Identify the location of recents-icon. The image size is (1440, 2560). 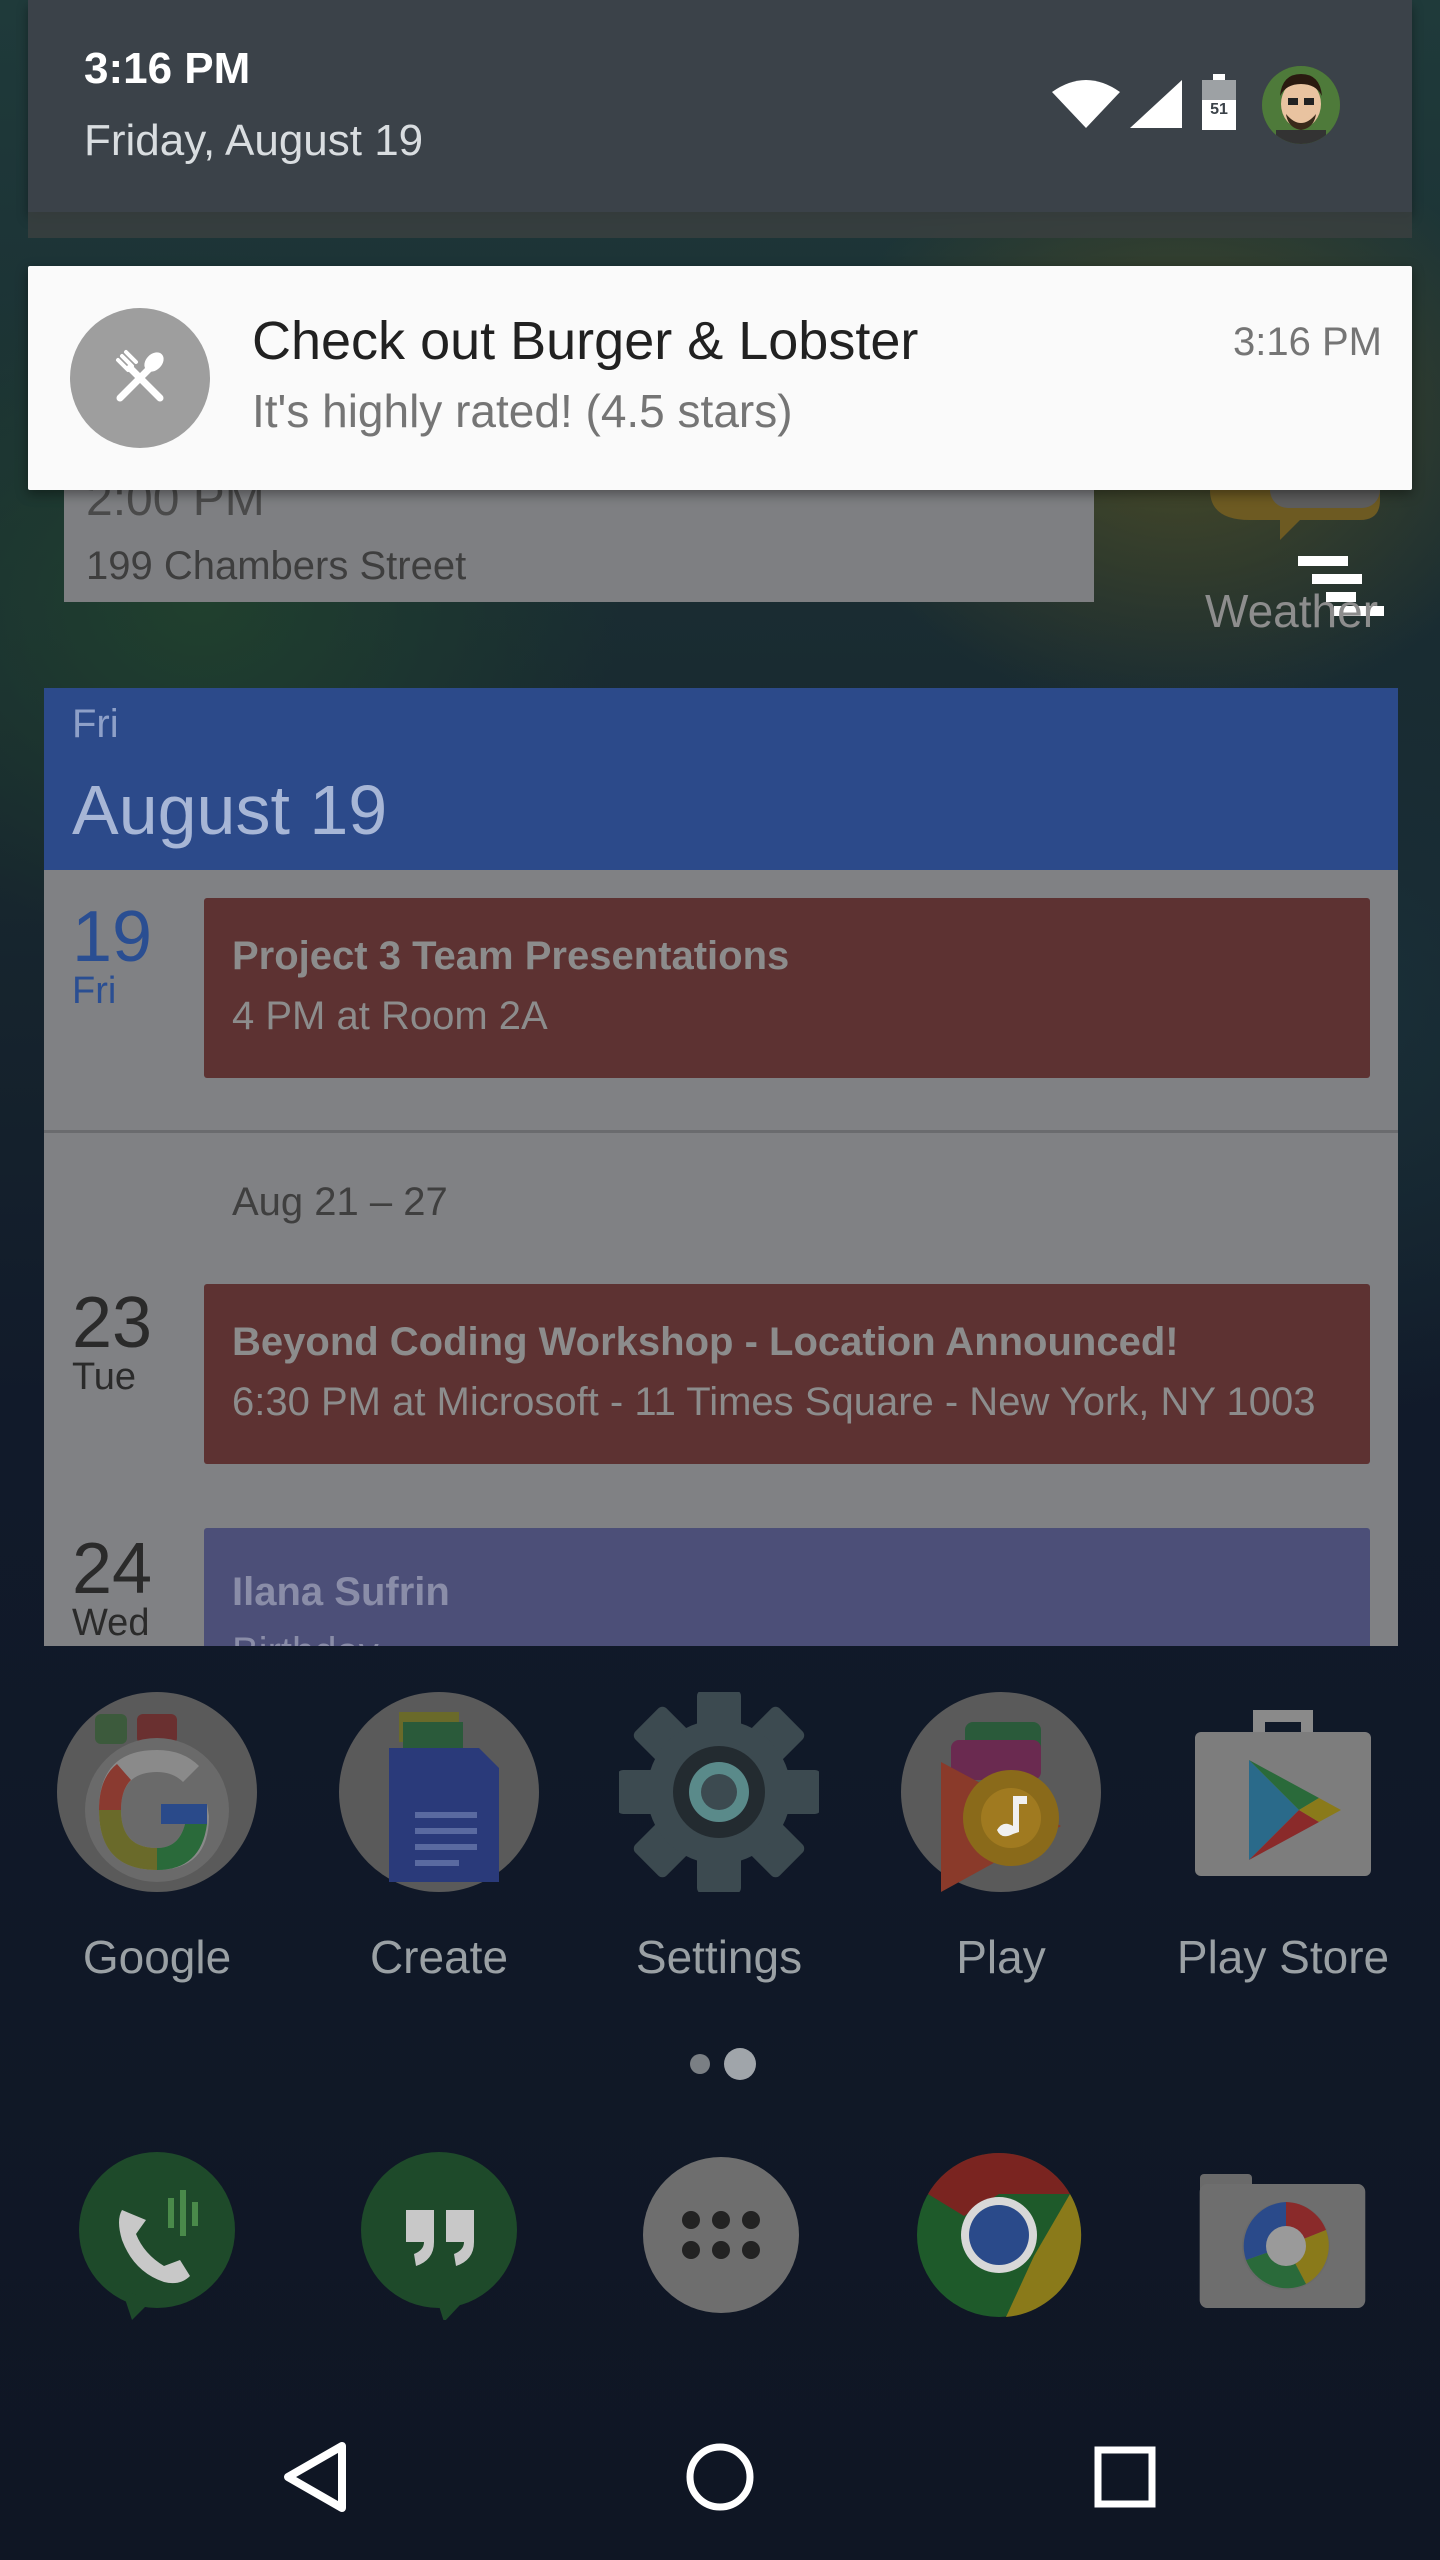
(1125, 2477).